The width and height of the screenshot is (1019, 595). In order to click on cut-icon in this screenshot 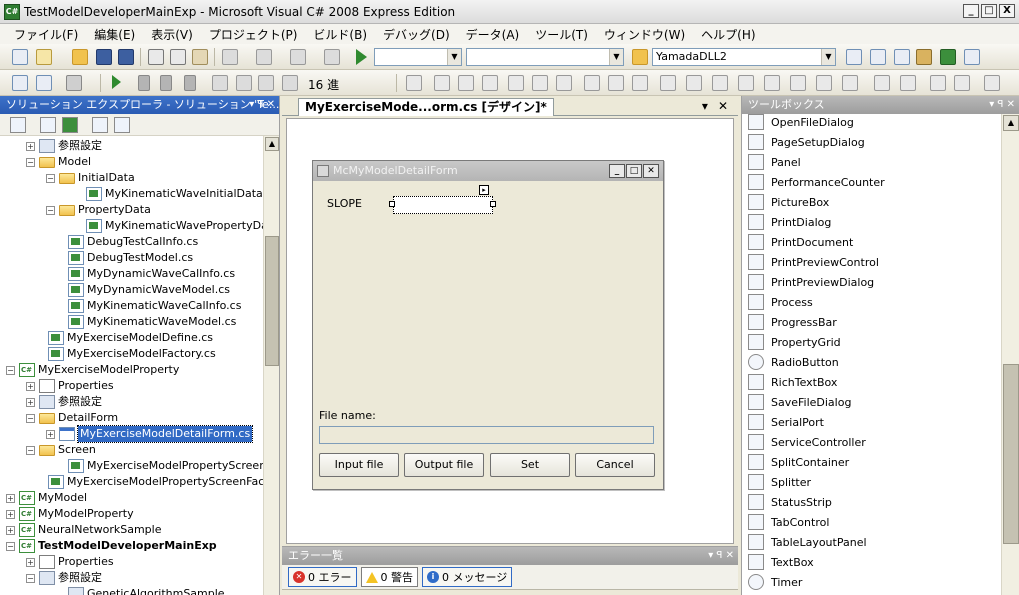, I will do `click(156, 57)`.